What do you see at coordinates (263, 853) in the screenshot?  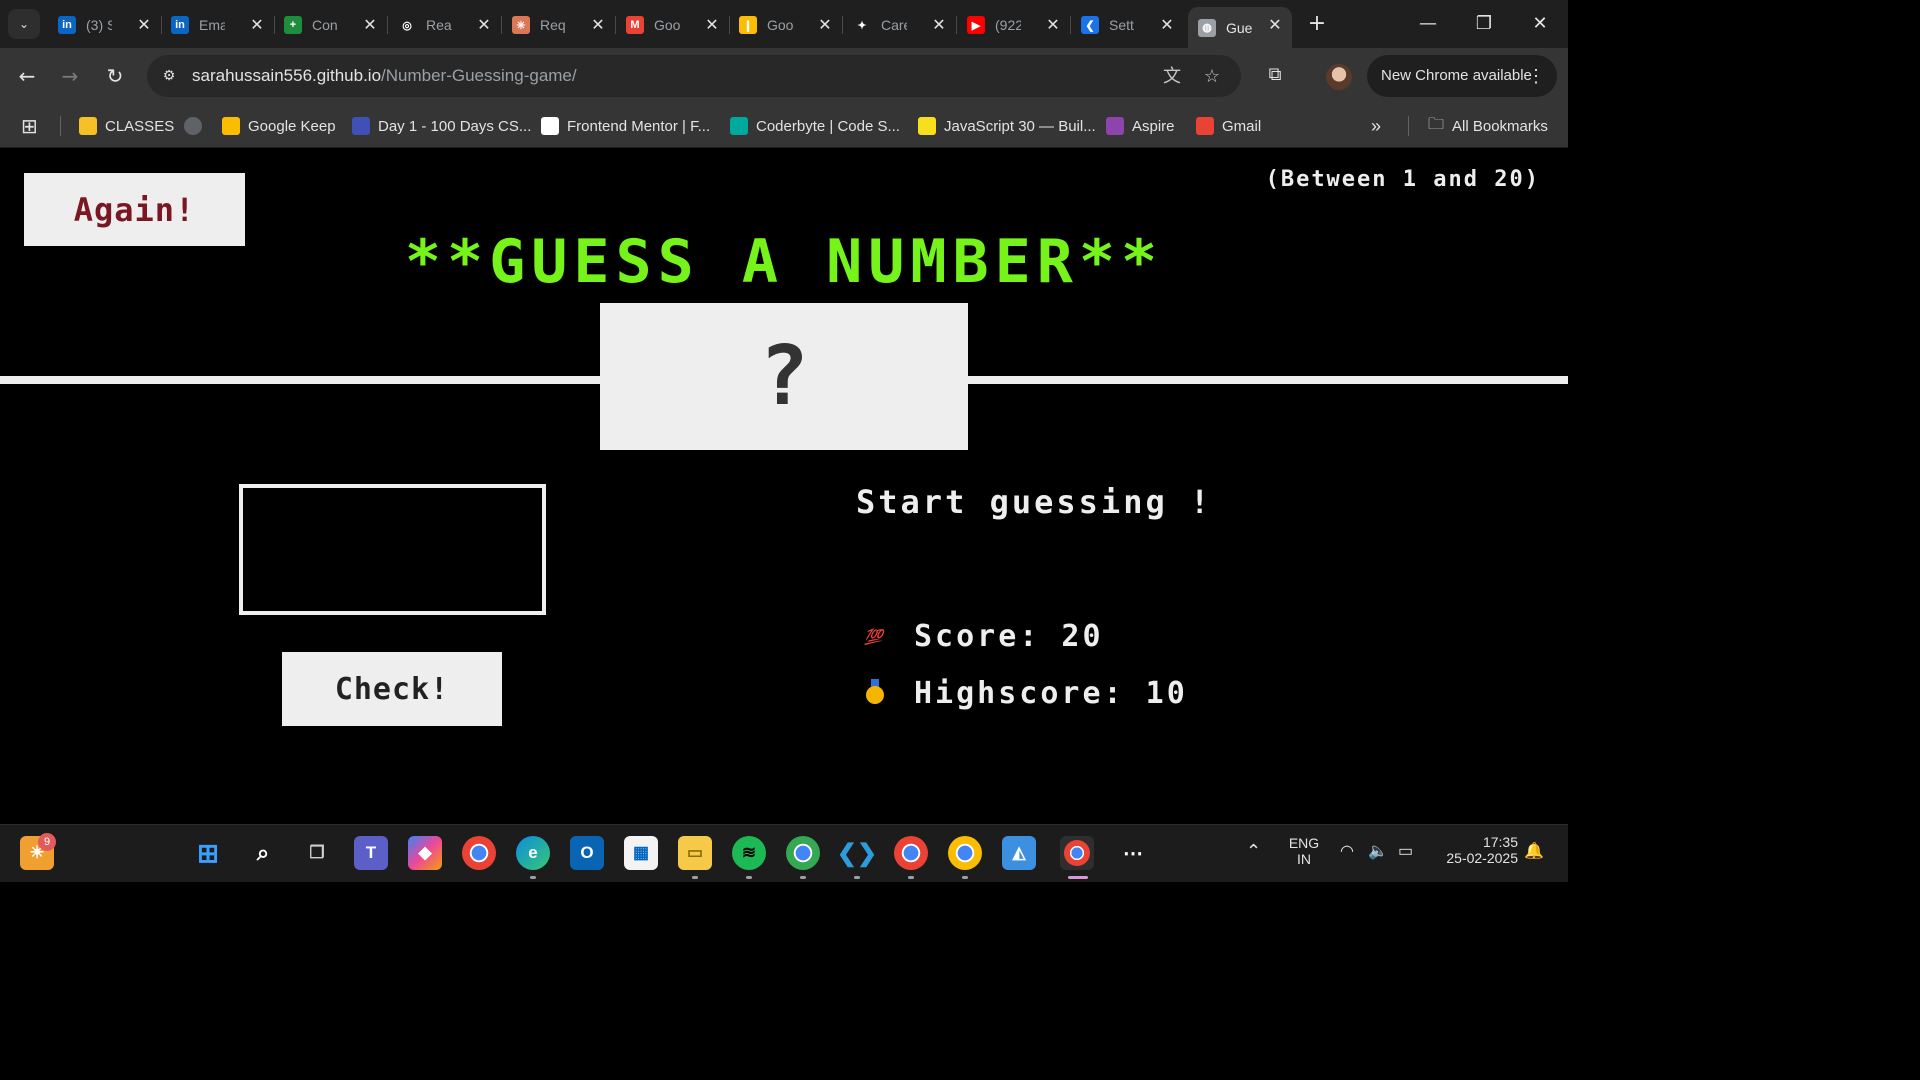 I see `search-icon: ⌕` at bounding box center [263, 853].